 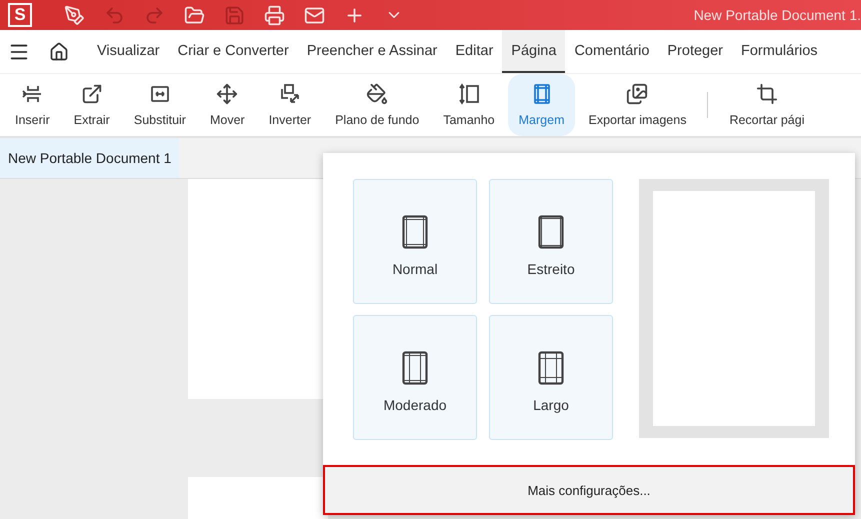 What do you see at coordinates (227, 94) in the screenshot?
I see `move-icon` at bounding box center [227, 94].